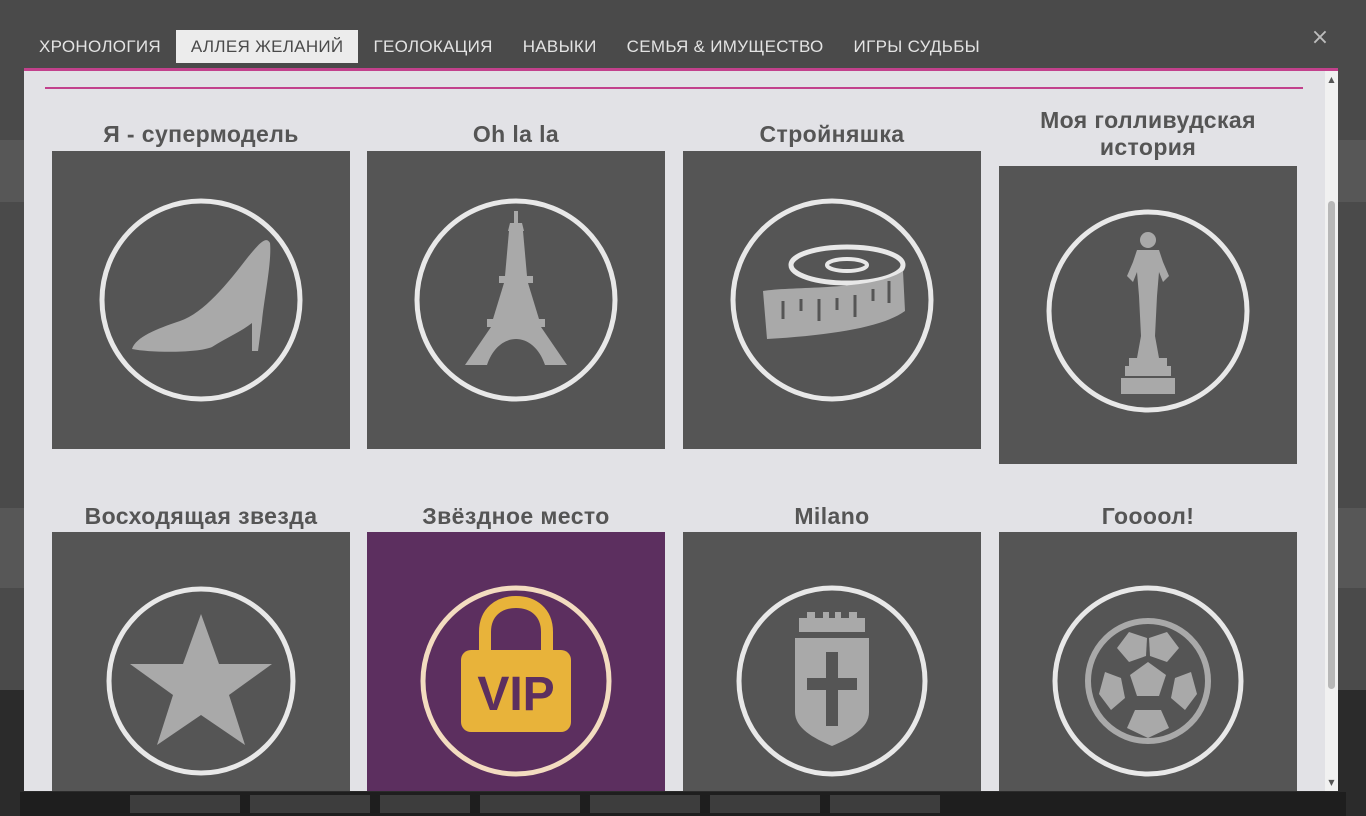 This screenshot has height=816, width=1366. What do you see at coordinates (832, 681) in the screenshot?
I see `milan-crest-icon` at bounding box center [832, 681].